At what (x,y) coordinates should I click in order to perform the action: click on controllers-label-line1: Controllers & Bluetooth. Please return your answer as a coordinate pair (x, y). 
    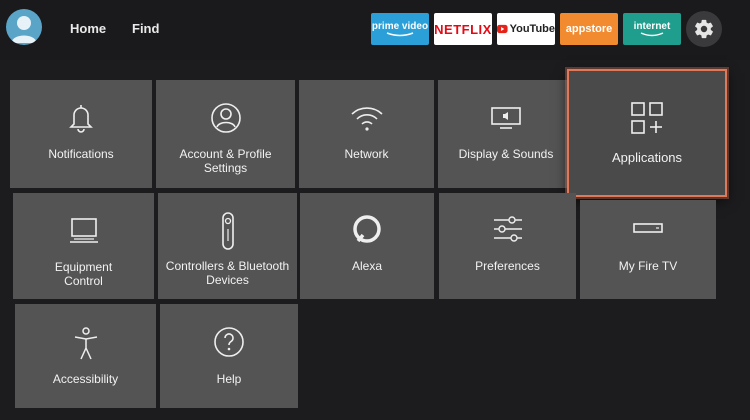
    Looking at the image, I should click on (227, 266).